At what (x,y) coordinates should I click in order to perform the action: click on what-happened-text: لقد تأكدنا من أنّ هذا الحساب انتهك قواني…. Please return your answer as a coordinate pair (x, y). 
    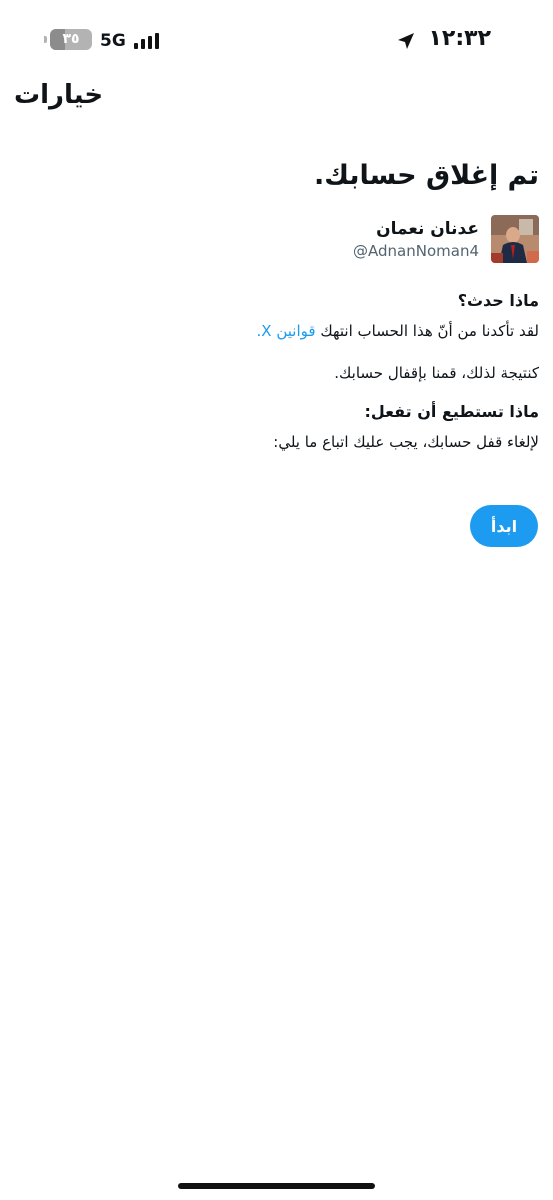
    Looking at the image, I should click on (276, 331).